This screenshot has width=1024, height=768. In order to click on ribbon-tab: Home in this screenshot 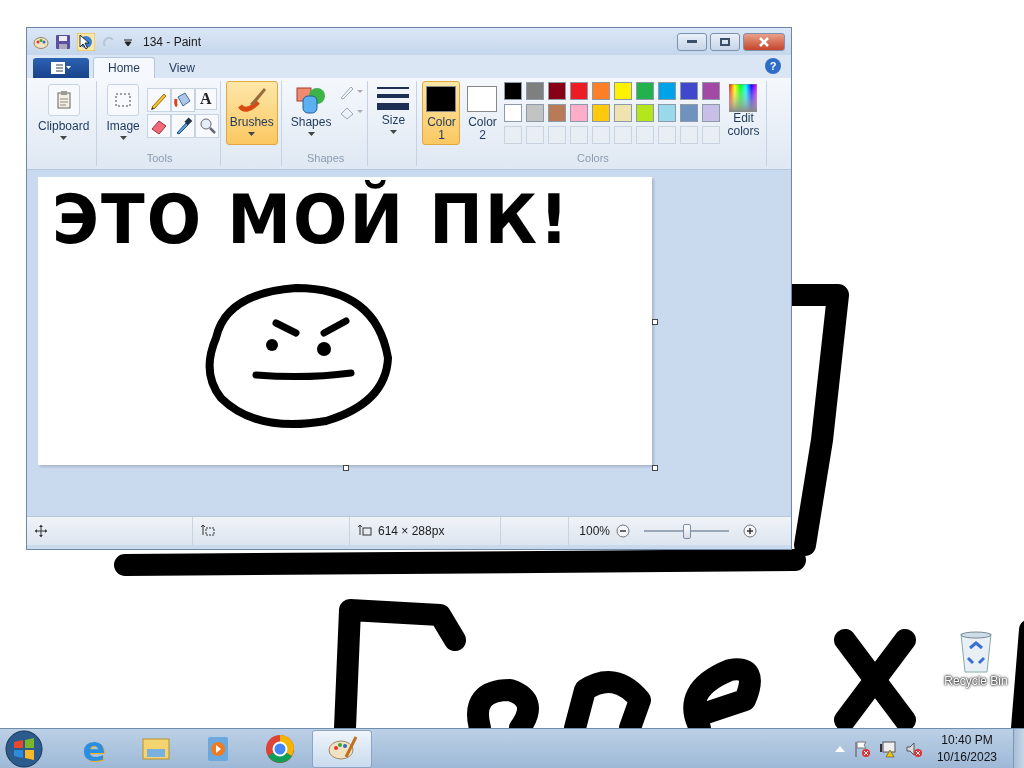, I will do `click(124, 67)`.